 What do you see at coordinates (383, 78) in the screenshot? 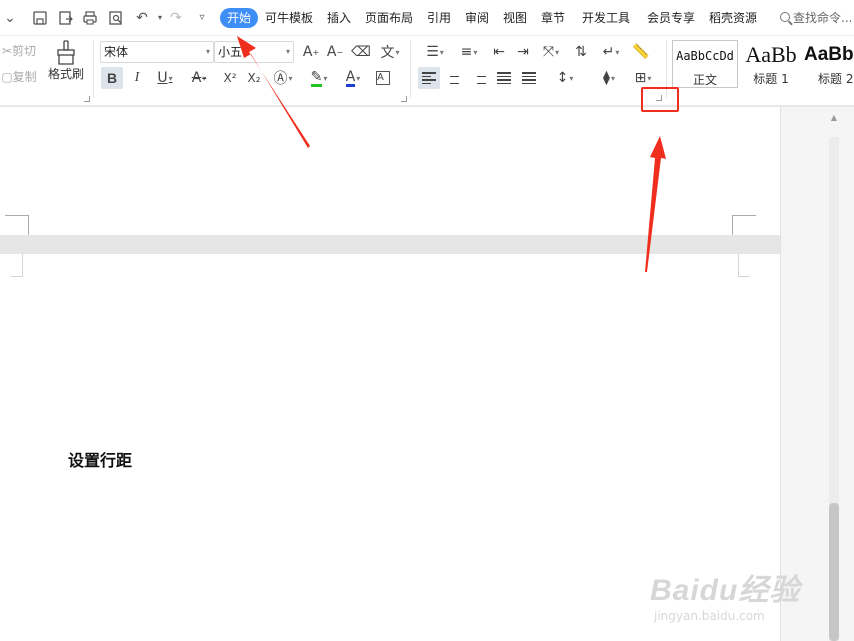
I see `char-border-icon: A` at bounding box center [383, 78].